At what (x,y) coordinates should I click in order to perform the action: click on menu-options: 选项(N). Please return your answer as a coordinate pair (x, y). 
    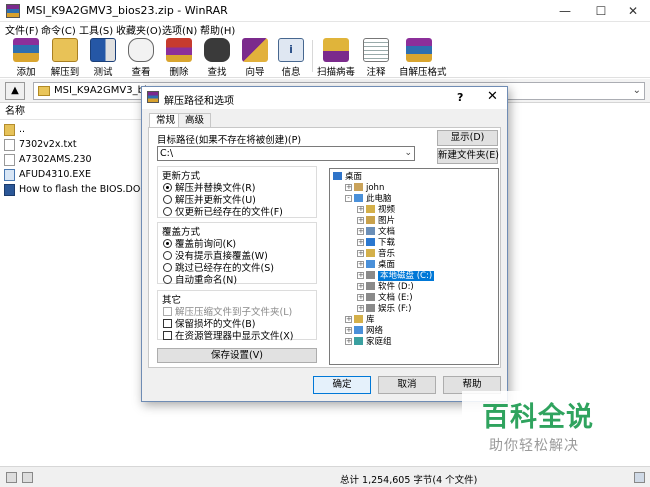
    Looking at the image, I should click on (179, 29).